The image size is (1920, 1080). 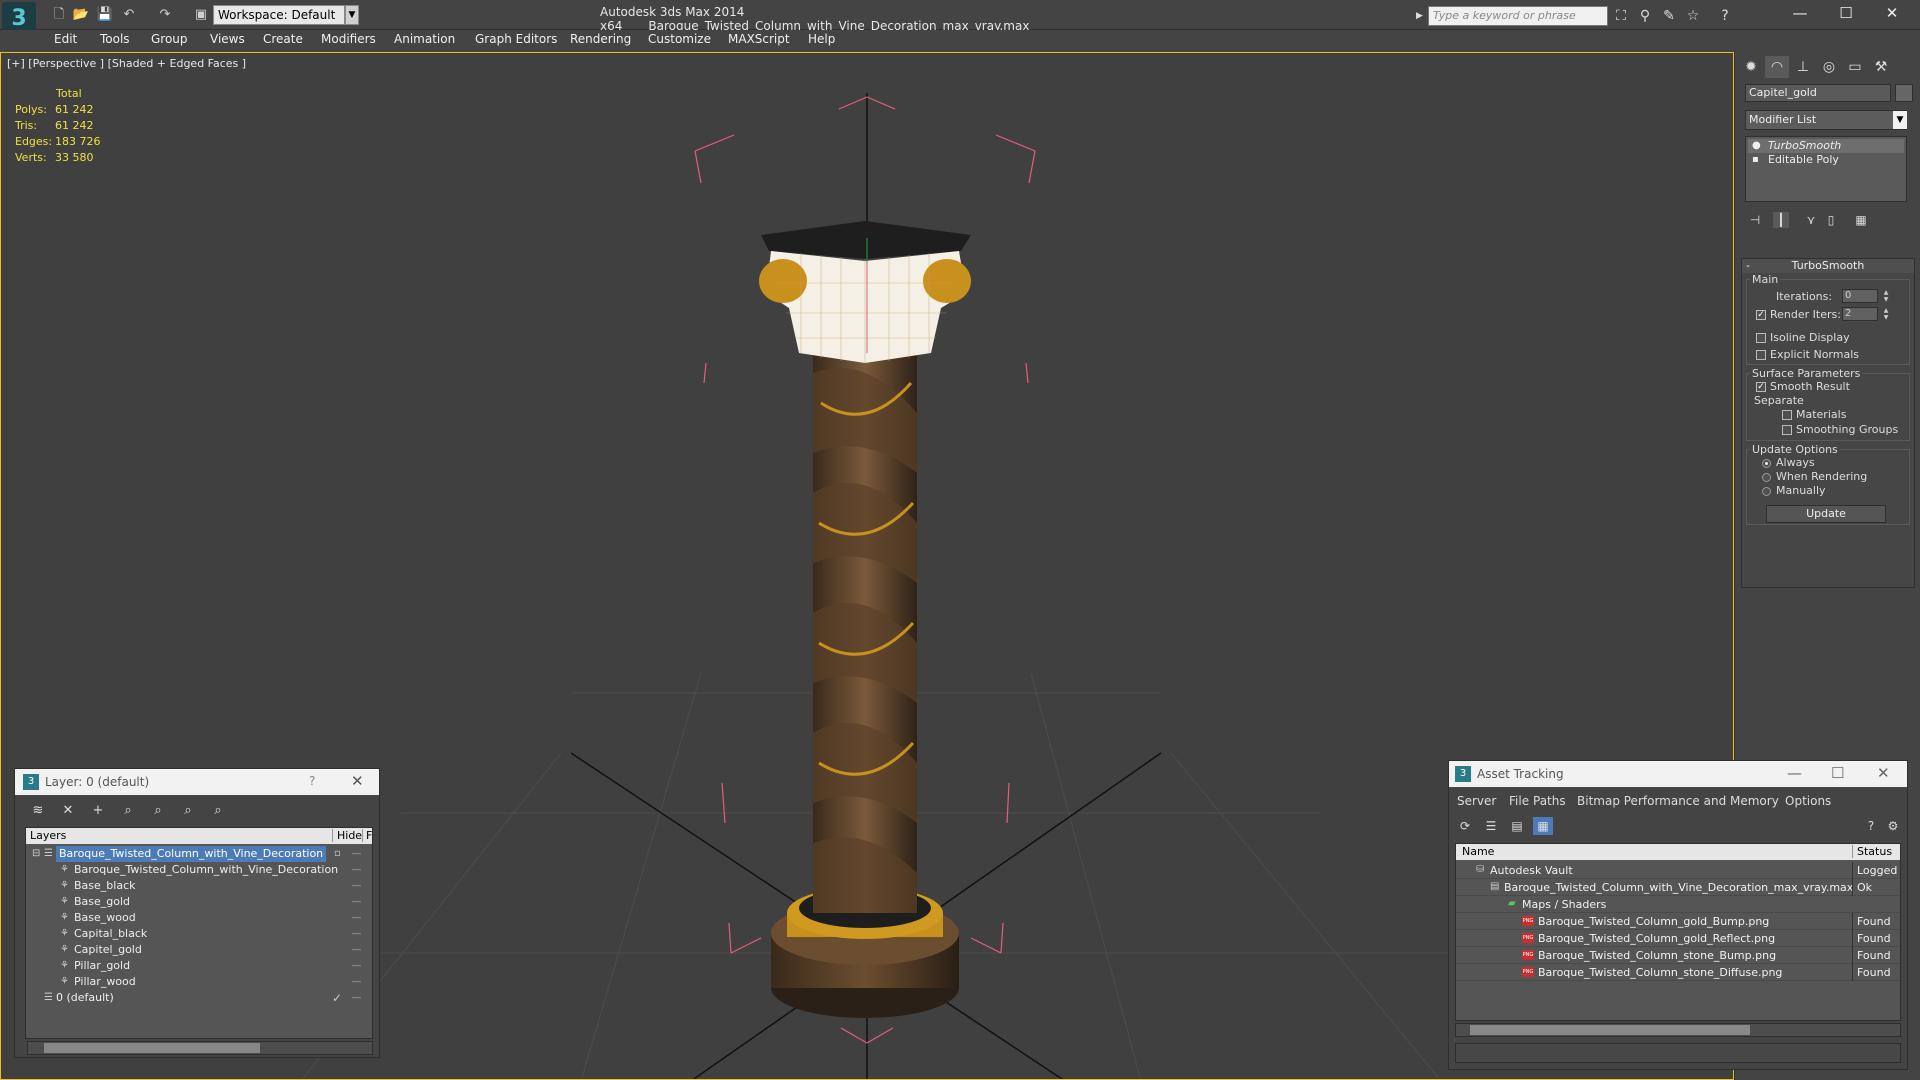 What do you see at coordinates (1422, 16) in the screenshot?
I see `search-expand-icon: ▶` at bounding box center [1422, 16].